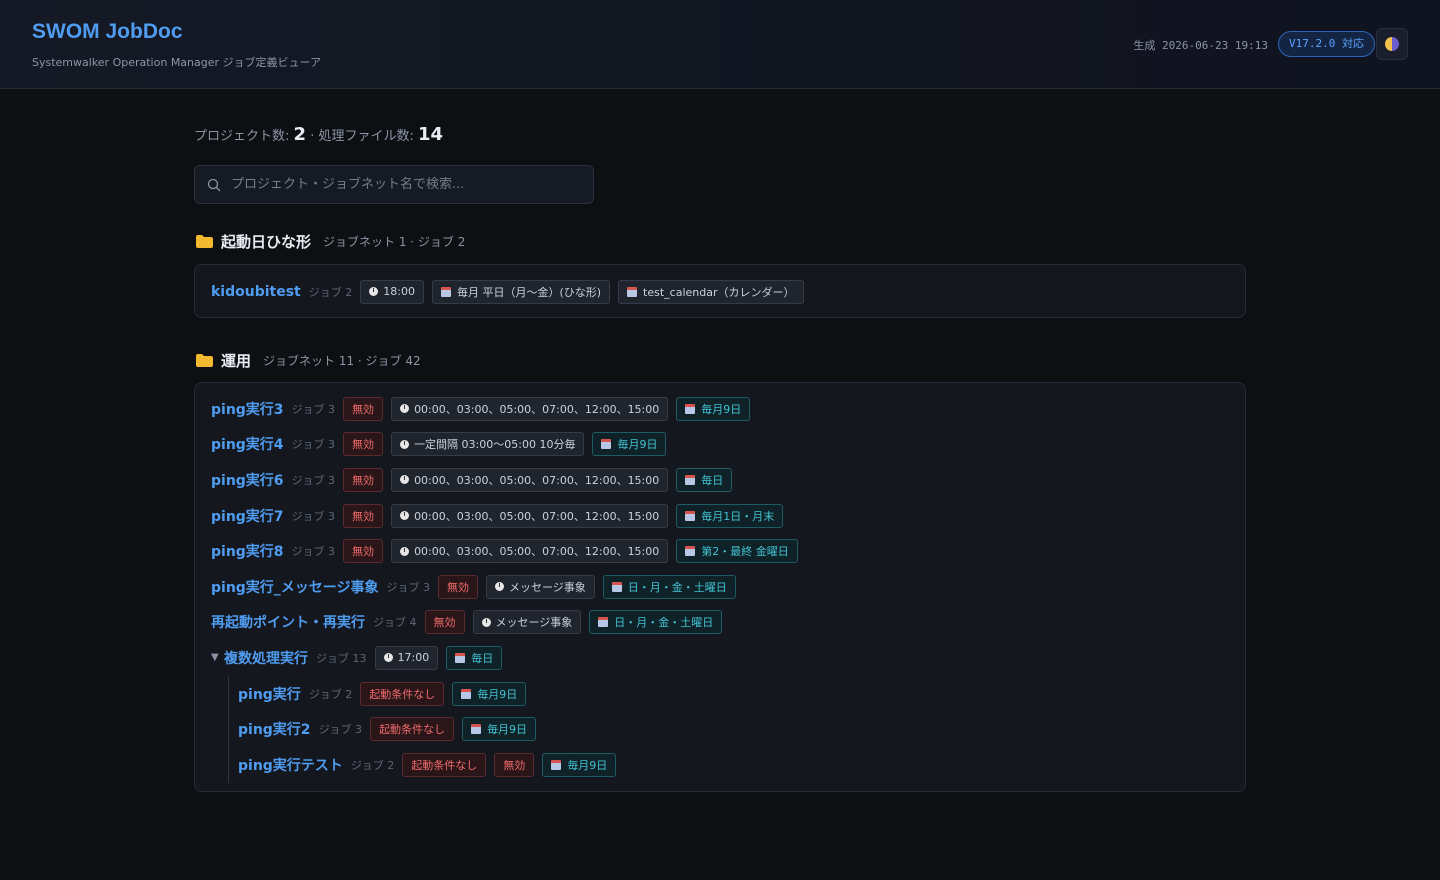 The image size is (1440, 880). Describe the element at coordinates (247, 480) in the screenshot. I see `jobnet-name: ping実行6` at that location.